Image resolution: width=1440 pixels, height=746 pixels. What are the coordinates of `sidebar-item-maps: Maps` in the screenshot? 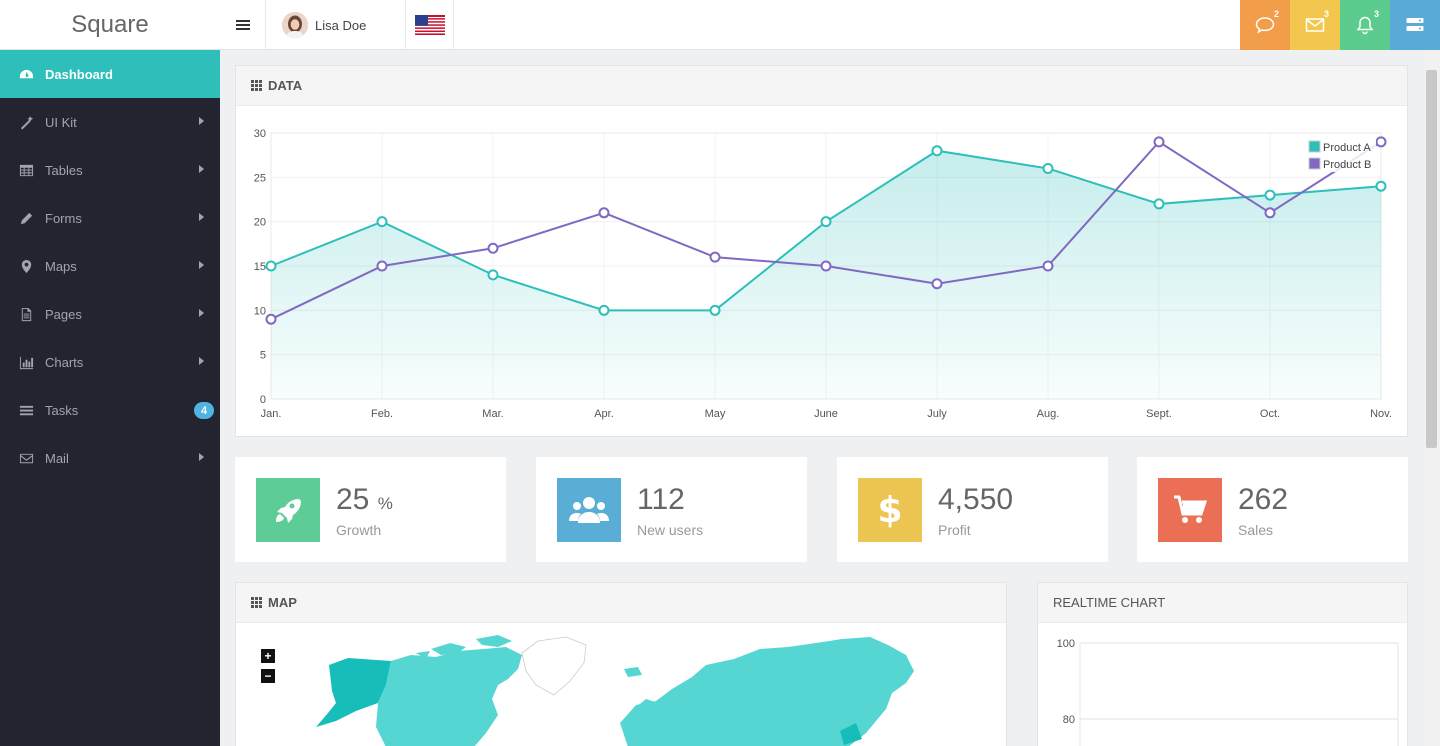 It's located at (110, 266).